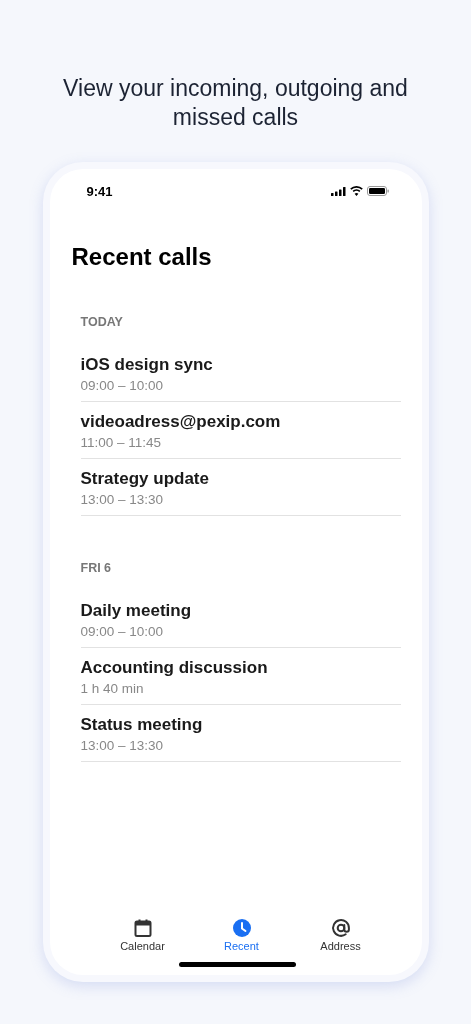 This screenshot has width=471, height=1024. Describe the element at coordinates (241, 928) in the screenshot. I see `clock-icon` at that location.